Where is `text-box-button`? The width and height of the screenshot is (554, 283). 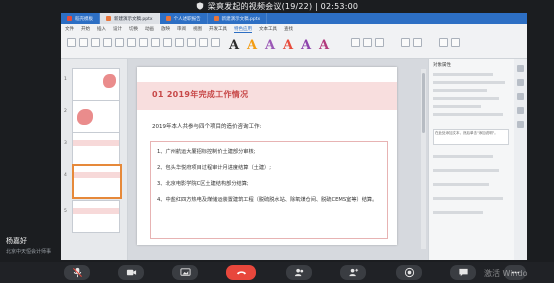 text-box-button is located at coordinates (405, 42).